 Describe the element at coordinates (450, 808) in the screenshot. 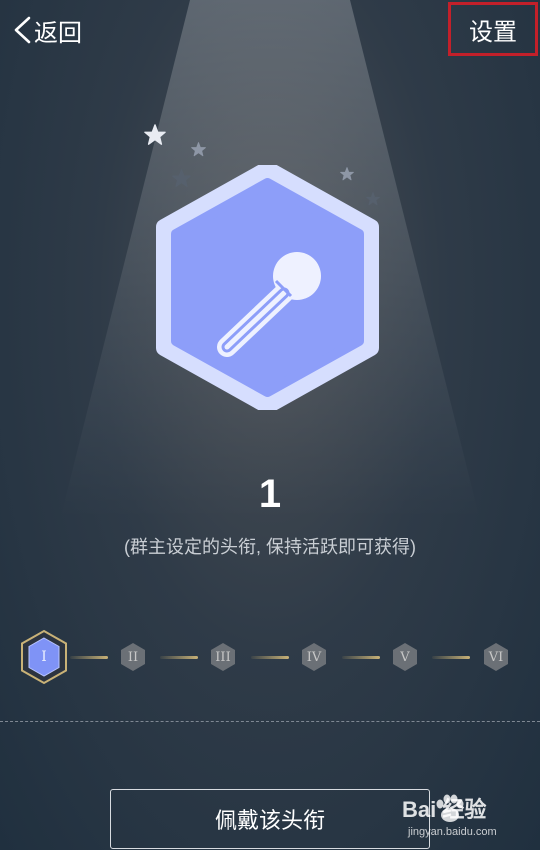

I see `paw-icon` at that location.